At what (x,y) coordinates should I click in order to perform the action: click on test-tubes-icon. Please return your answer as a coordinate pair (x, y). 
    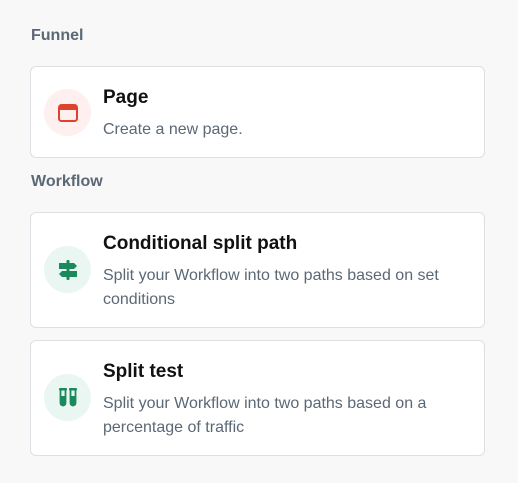
    Looking at the image, I should click on (67, 397).